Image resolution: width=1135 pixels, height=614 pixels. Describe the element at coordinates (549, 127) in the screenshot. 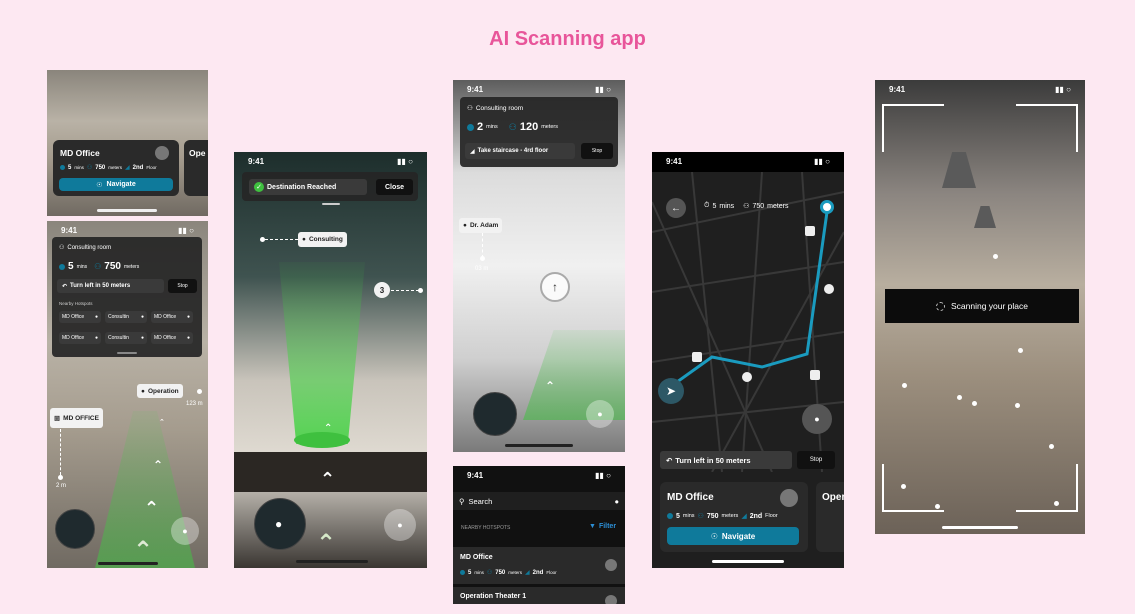

I see `meters-unit: meters` at that location.